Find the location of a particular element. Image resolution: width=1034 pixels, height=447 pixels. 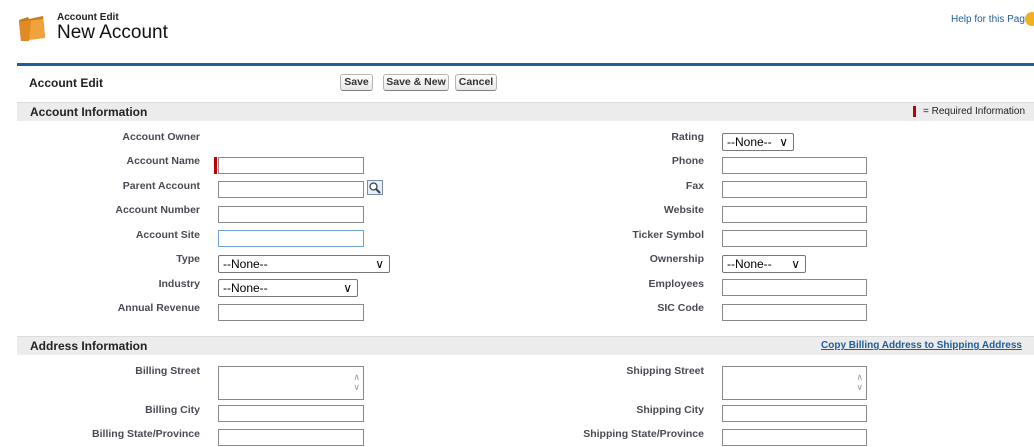

label-type: Type is located at coordinates (188, 259).